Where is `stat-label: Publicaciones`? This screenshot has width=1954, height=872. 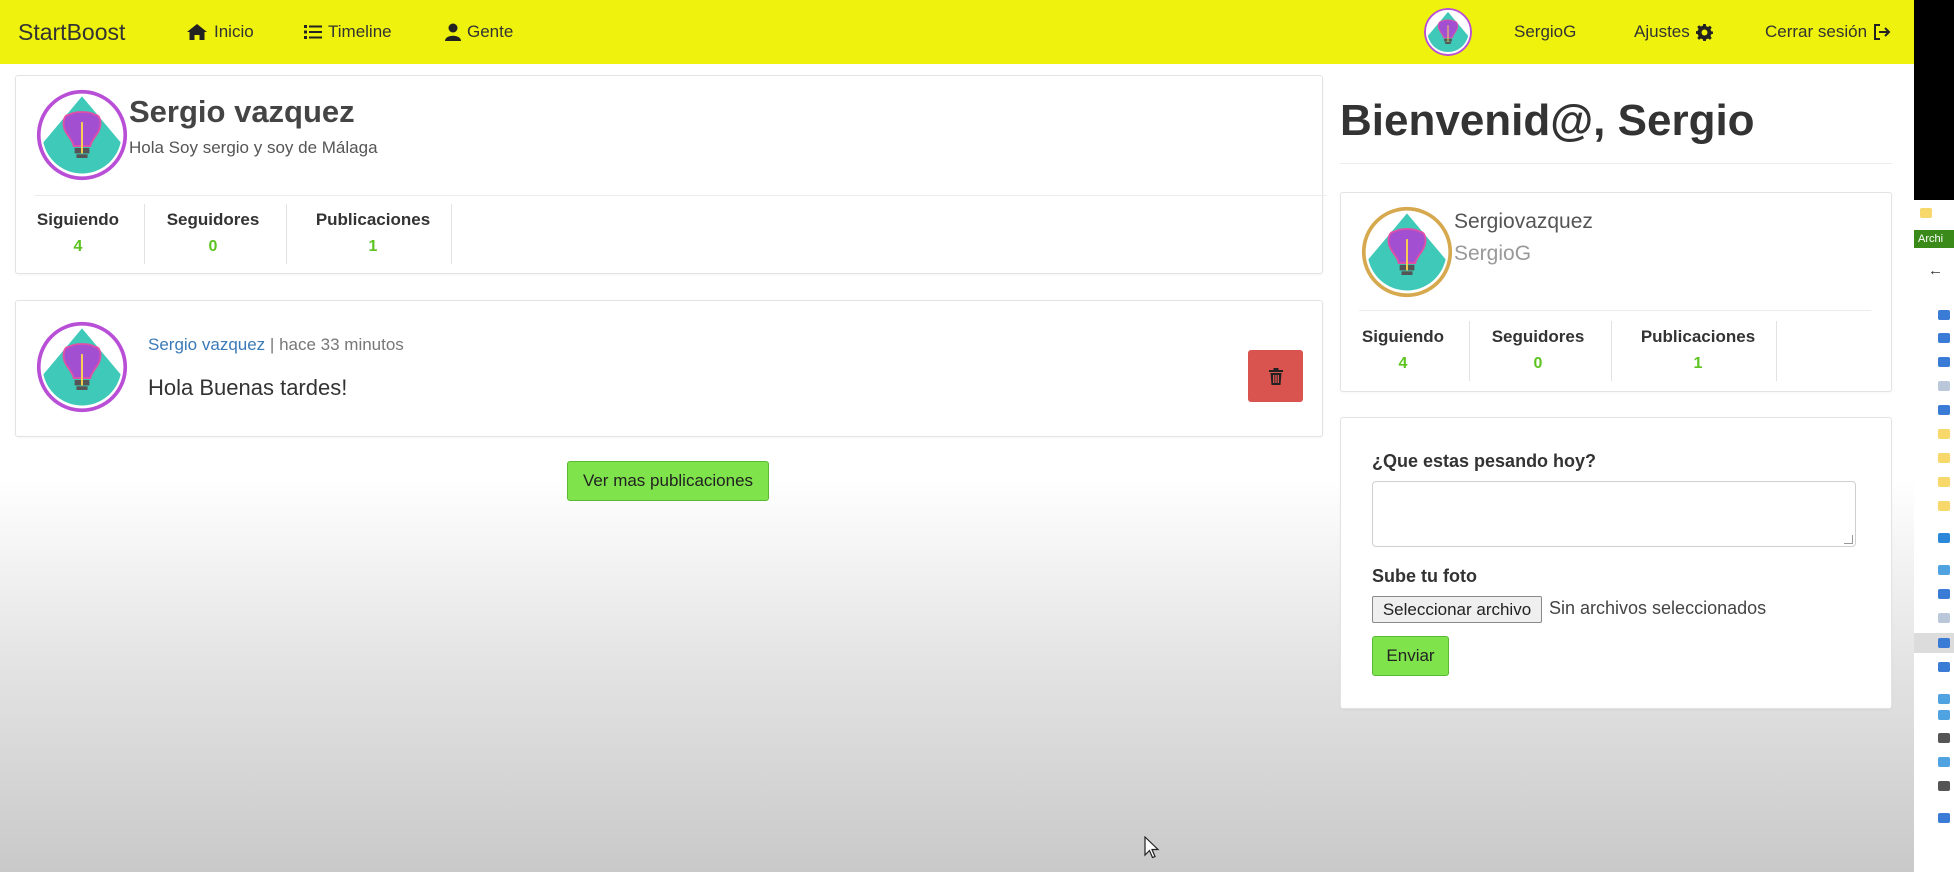 stat-label: Publicaciones is located at coordinates (373, 219).